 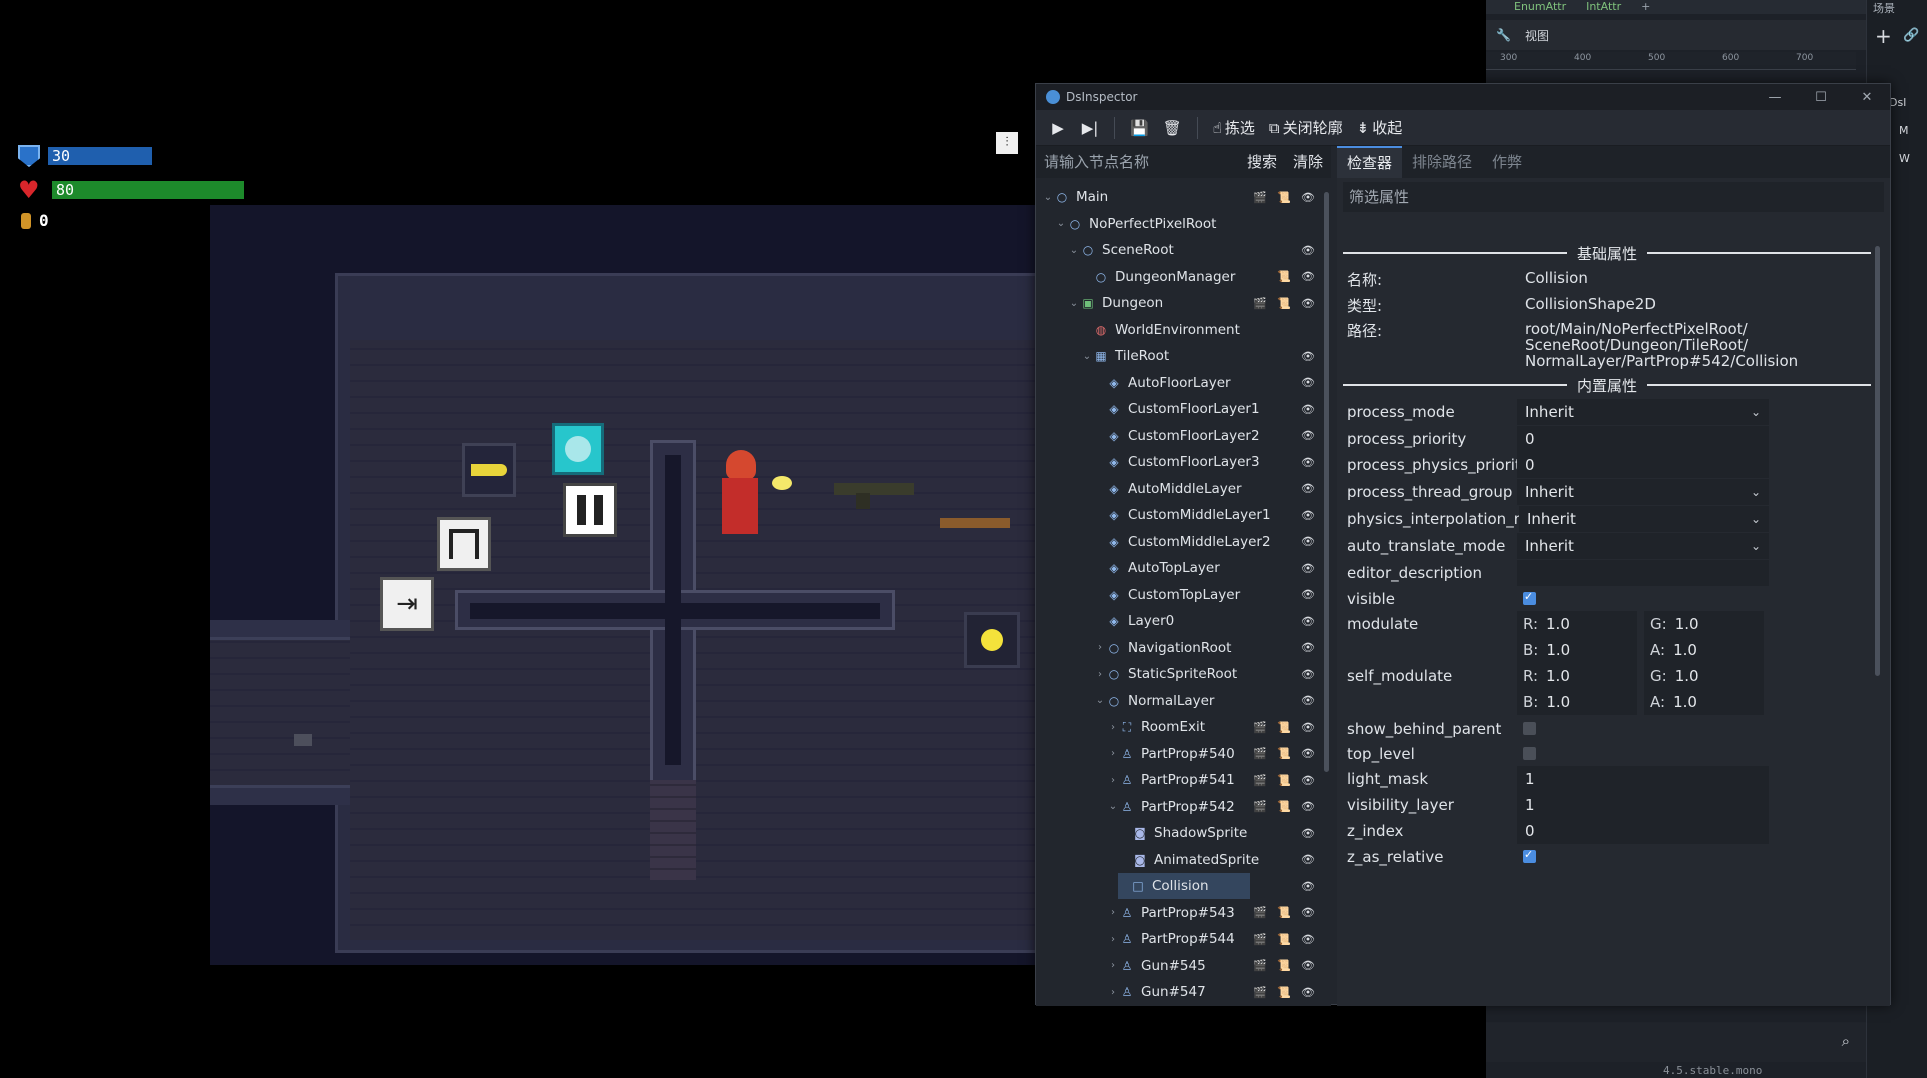 What do you see at coordinates (1180, 701) in the screenshot?
I see `tree-node: ⌄ ○ NormalLayer 👁` at bounding box center [1180, 701].